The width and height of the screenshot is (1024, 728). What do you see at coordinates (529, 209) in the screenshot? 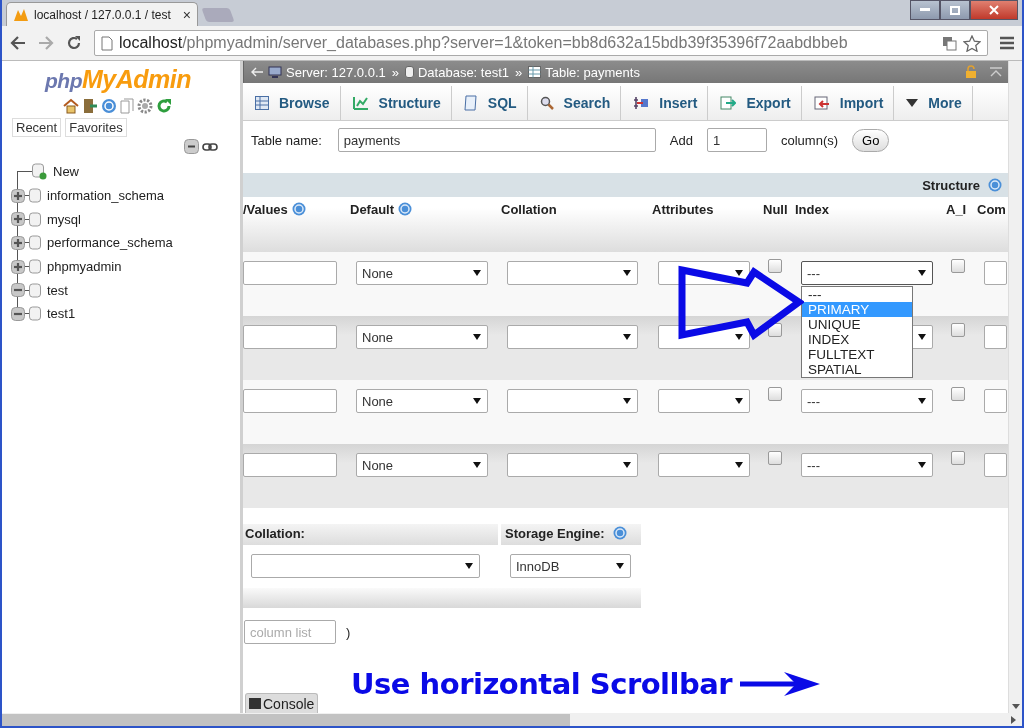
I see `column-header: Collation` at bounding box center [529, 209].